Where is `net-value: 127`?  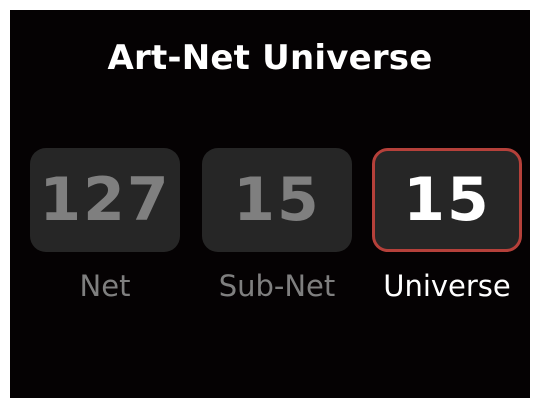
net-value: 127 is located at coordinates (105, 200).